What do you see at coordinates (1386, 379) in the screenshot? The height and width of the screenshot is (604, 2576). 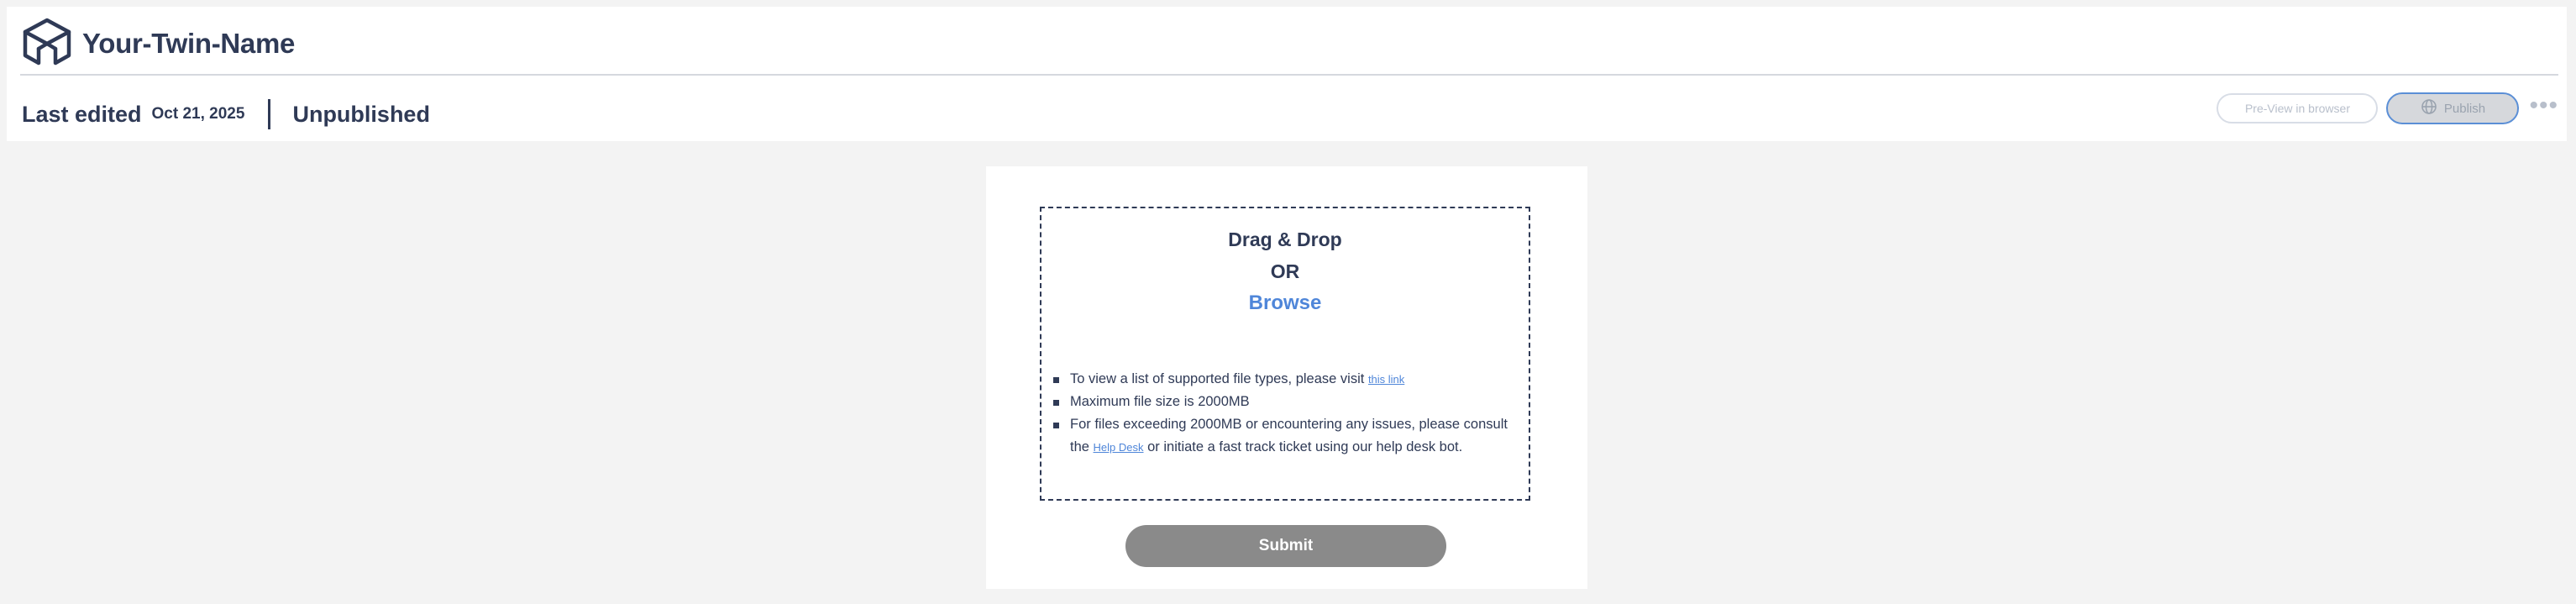 I see `supported-types-link: this link` at bounding box center [1386, 379].